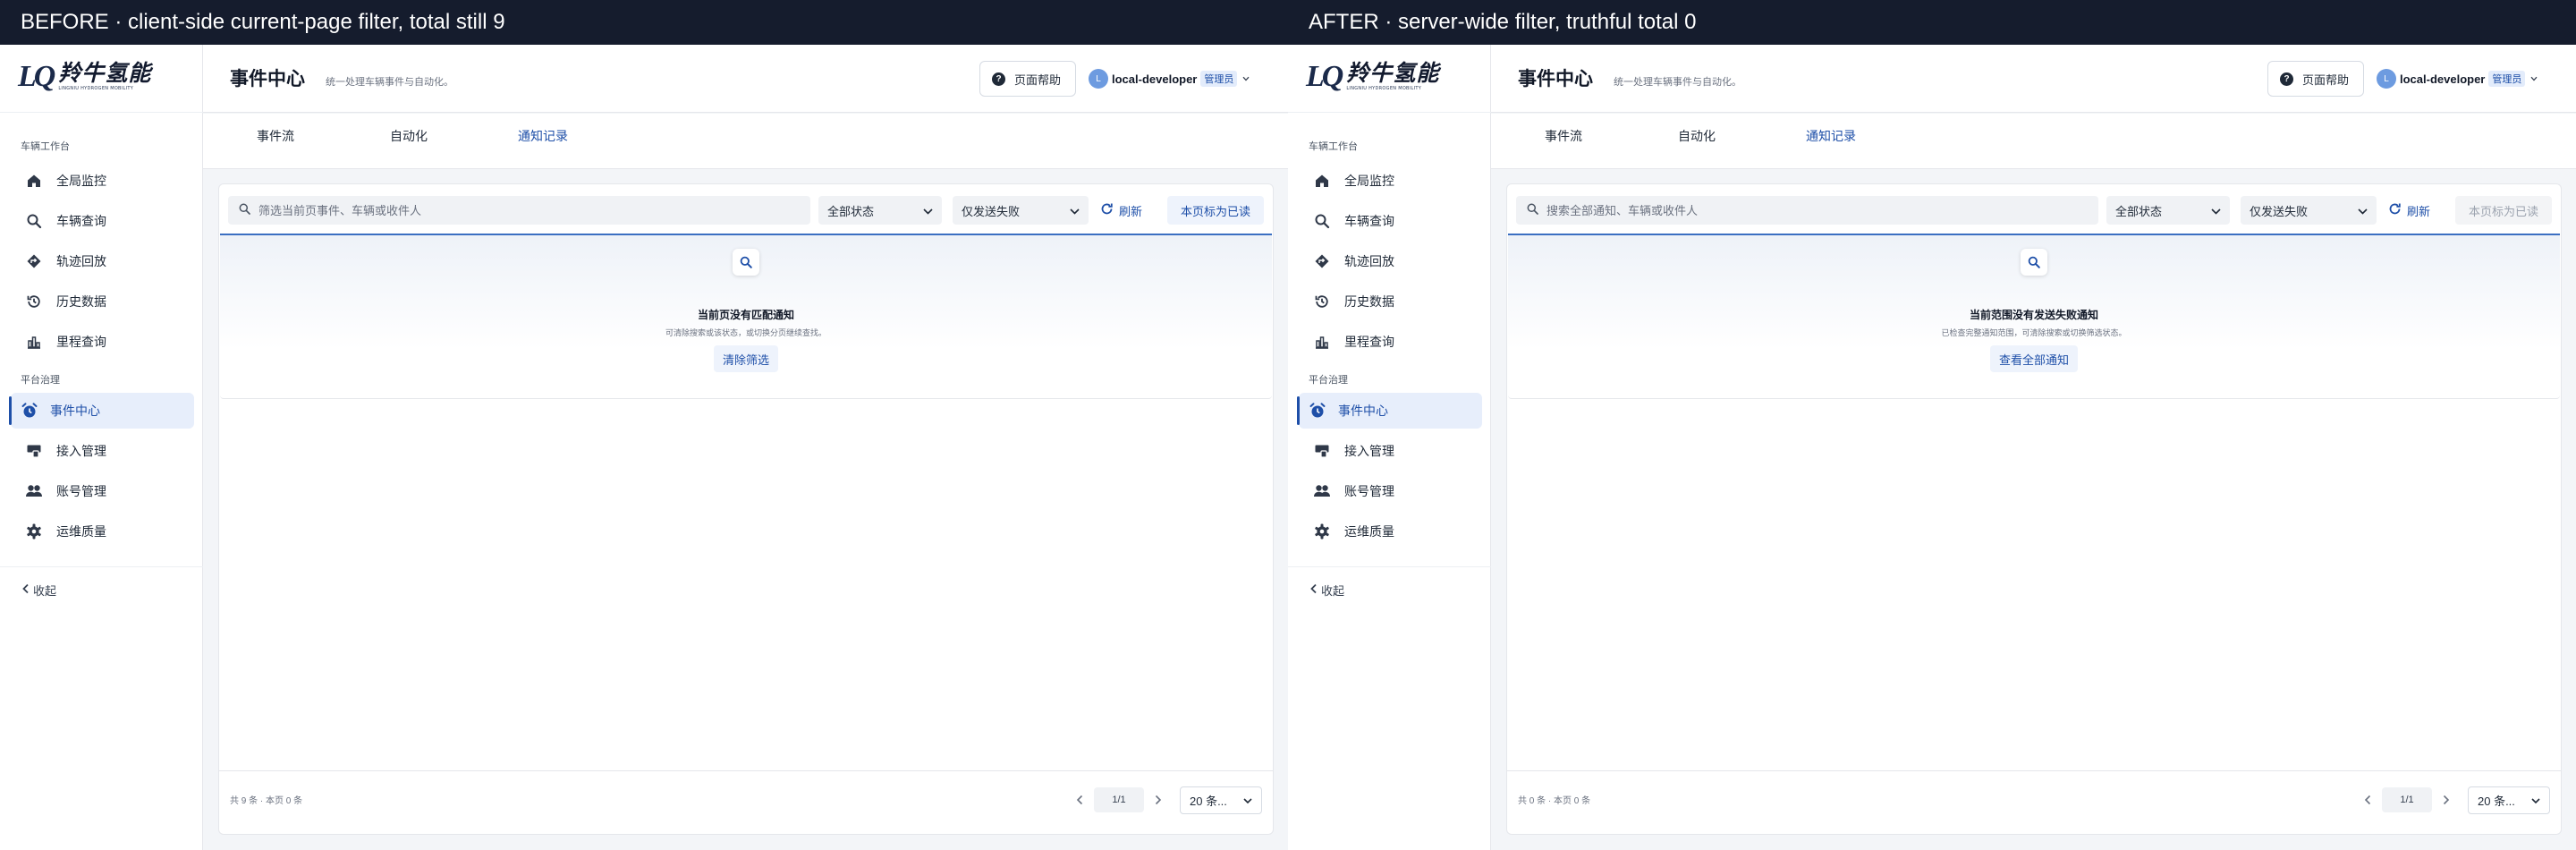 The height and width of the screenshot is (850, 2576). What do you see at coordinates (266, 801) in the screenshot?
I see `total-count: 共 9 条 · 本页 0 条` at bounding box center [266, 801].